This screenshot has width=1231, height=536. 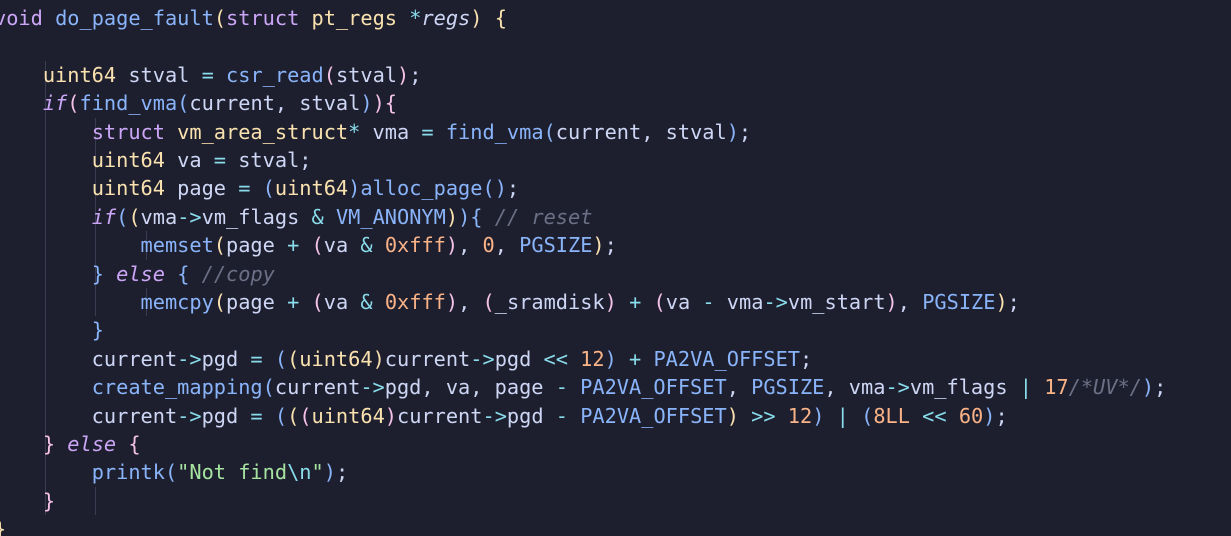 What do you see at coordinates (97, 330) in the screenshot?
I see `code-token-bracket-level3: }` at bounding box center [97, 330].